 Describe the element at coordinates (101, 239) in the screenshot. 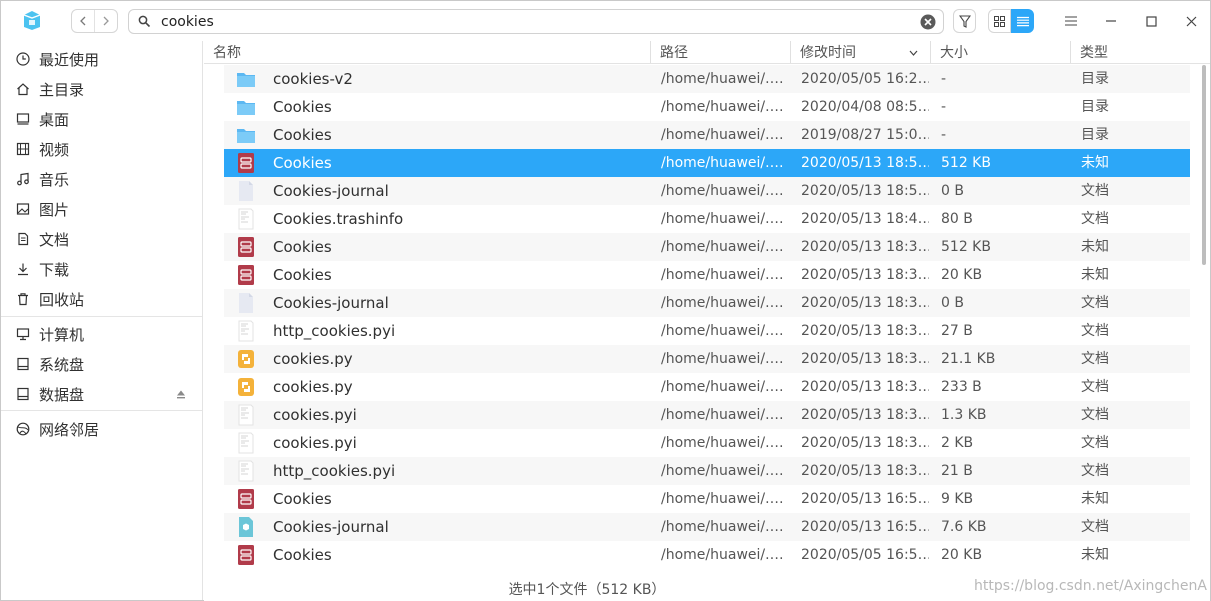

I see `sidebar-item-documents: 文档` at that location.